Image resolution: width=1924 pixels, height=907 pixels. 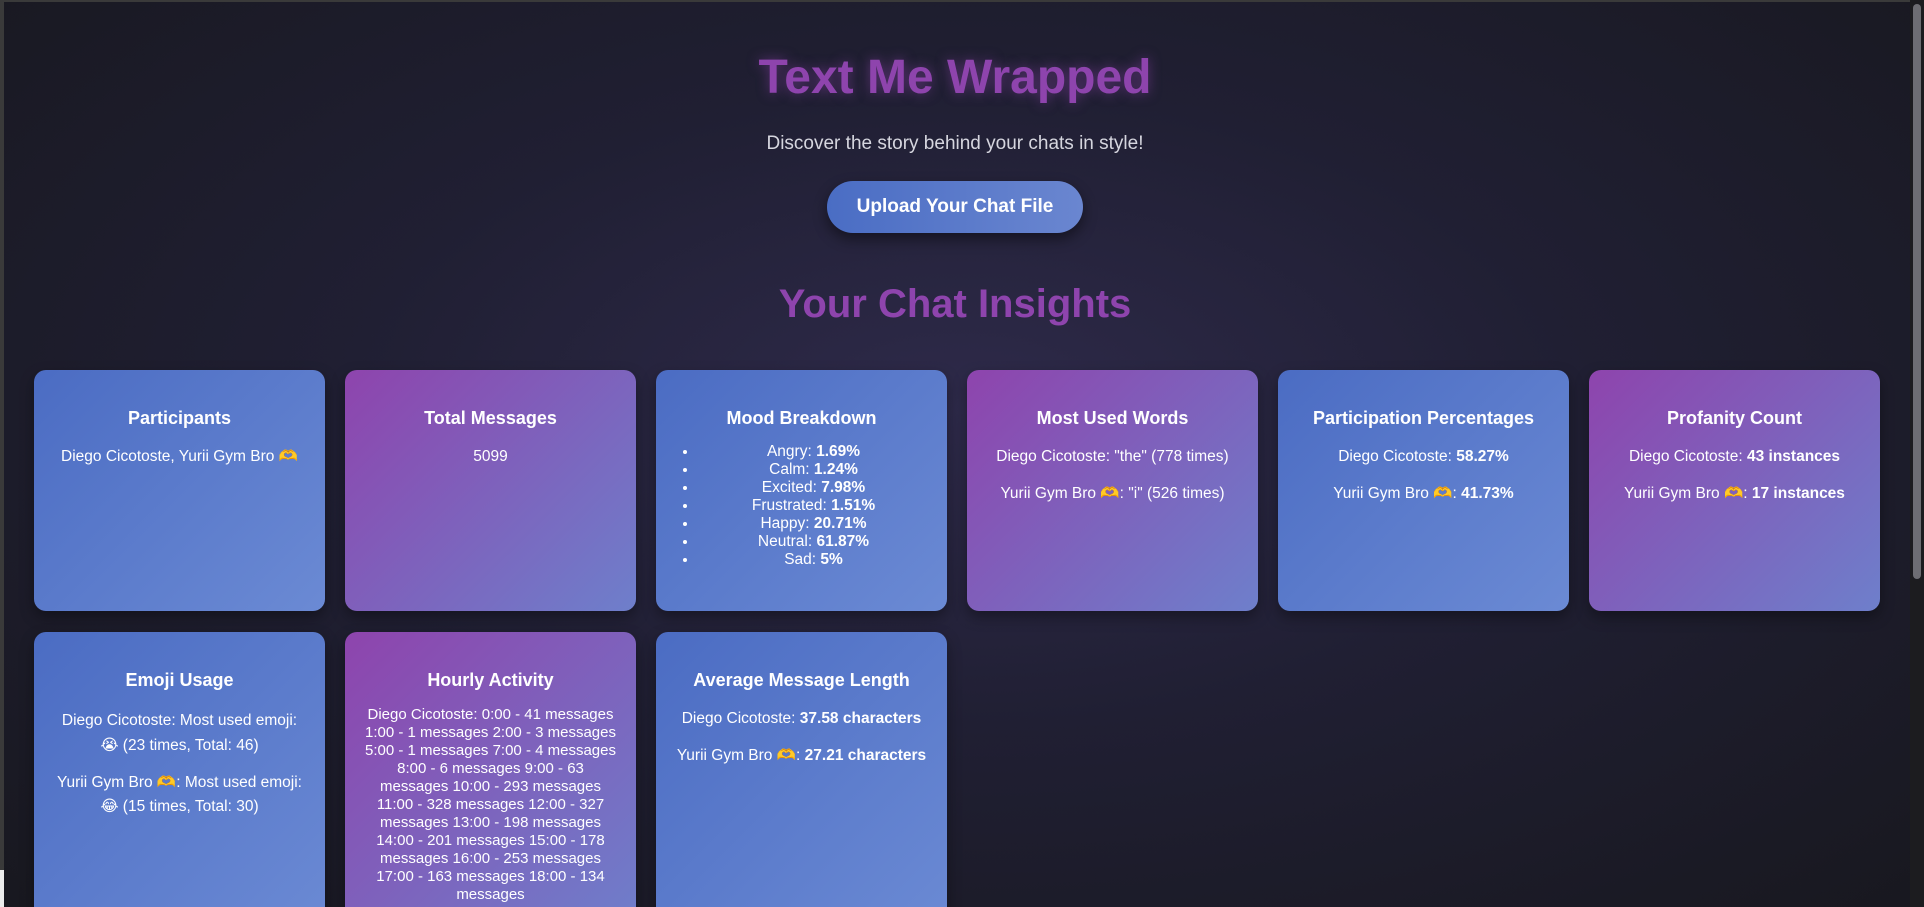 What do you see at coordinates (1112, 456) in the screenshot?
I see `word-line: Diego Cicotoste: "the" (778 times)` at bounding box center [1112, 456].